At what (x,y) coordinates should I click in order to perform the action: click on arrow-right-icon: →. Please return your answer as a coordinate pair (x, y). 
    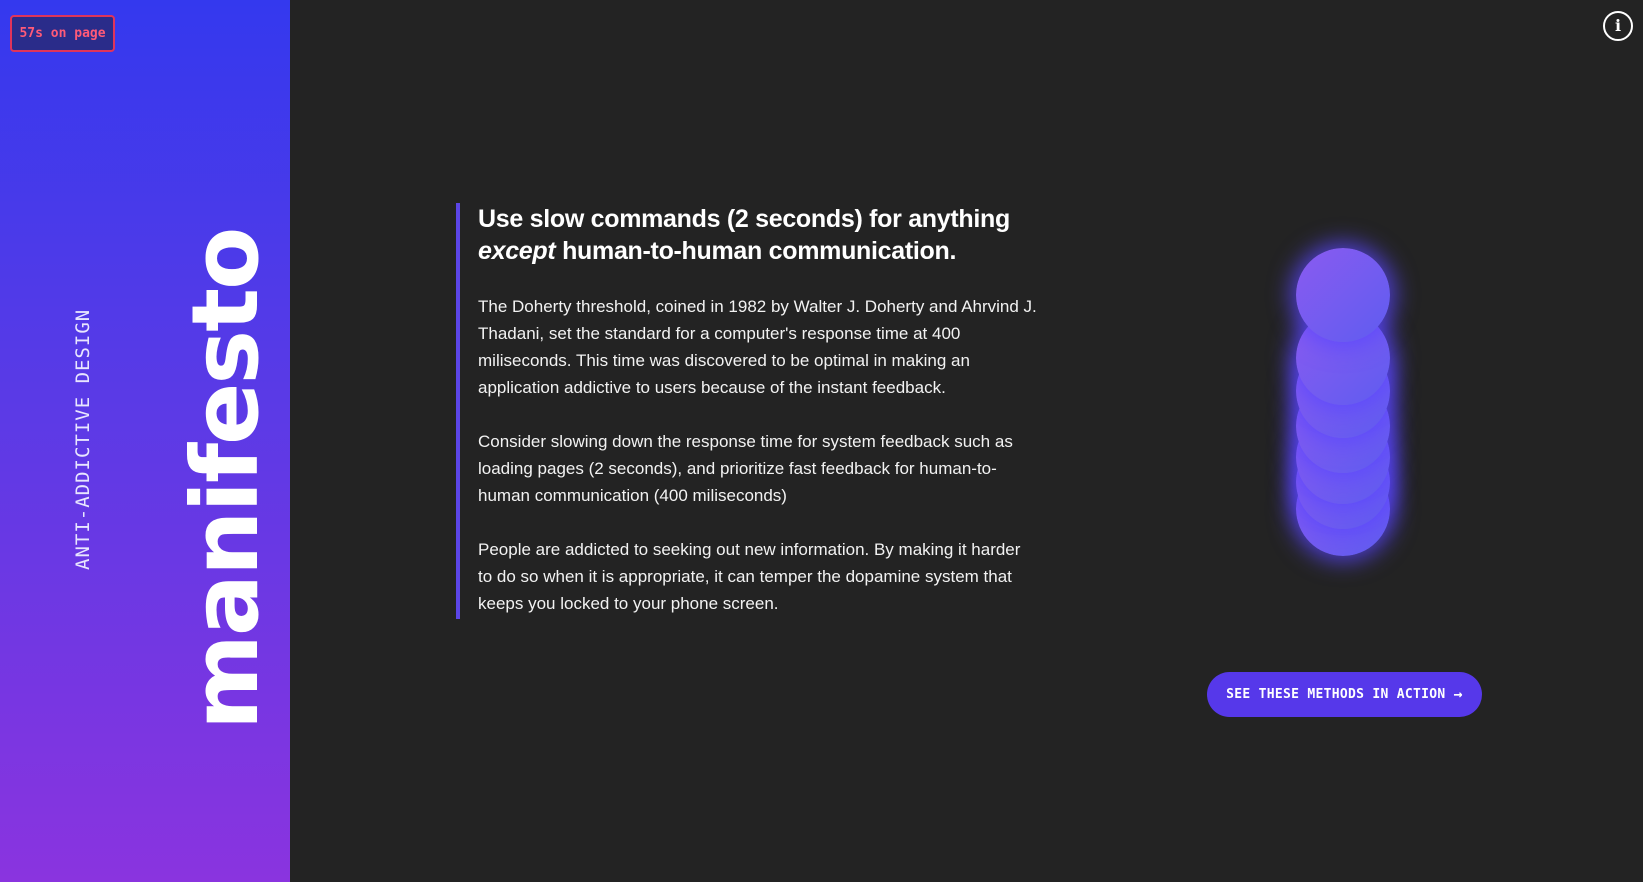
    Looking at the image, I should click on (1458, 694).